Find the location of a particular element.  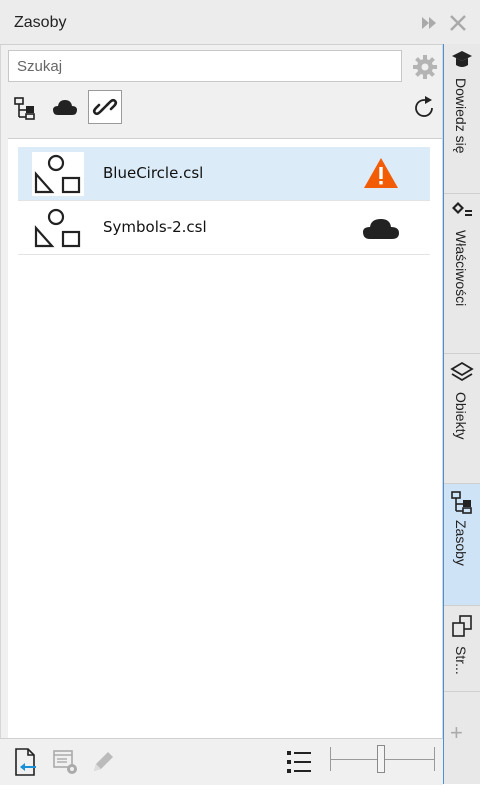

tab-label: Dowiedz się is located at coordinates (461, 116).